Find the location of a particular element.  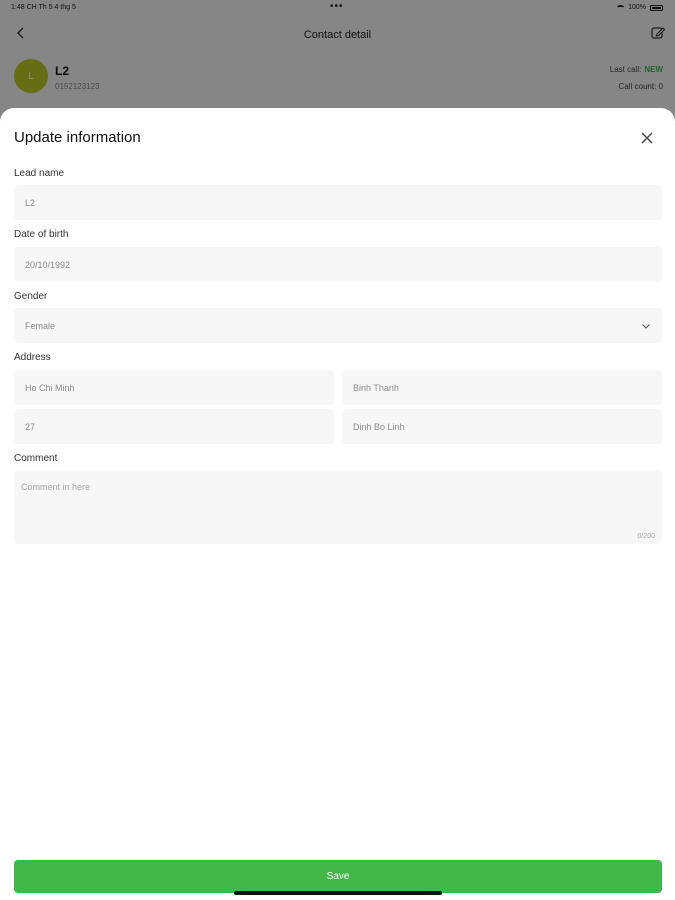

date-of-birth-value: 20/10/1992 is located at coordinates (48, 264).